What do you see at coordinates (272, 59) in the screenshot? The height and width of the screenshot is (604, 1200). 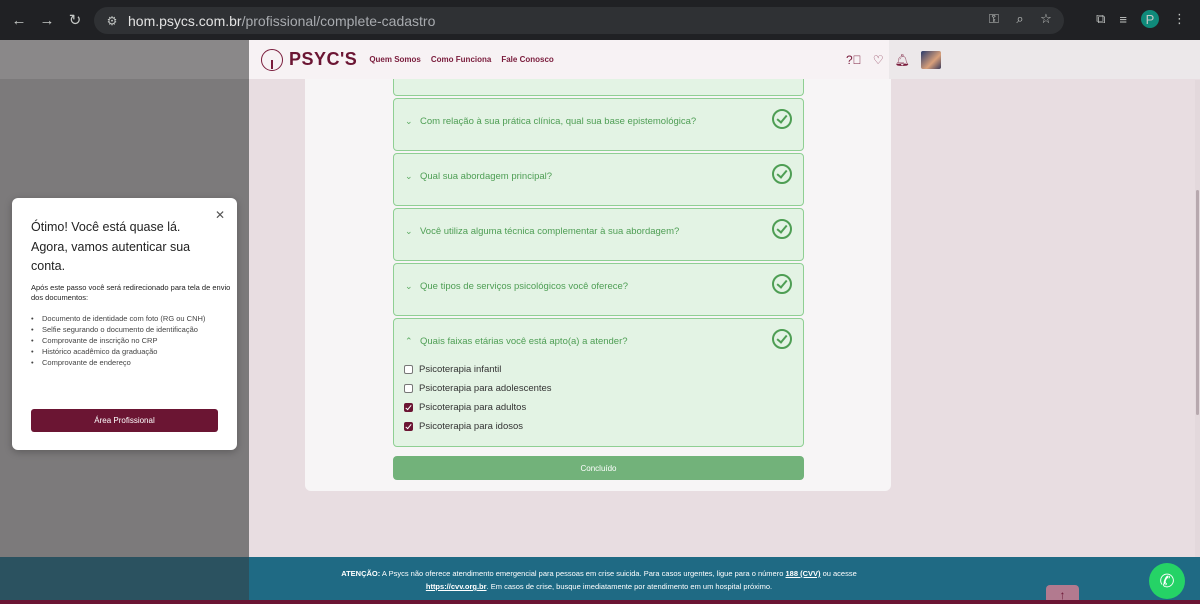 I see `logo-icon` at bounding box center [272, 59].